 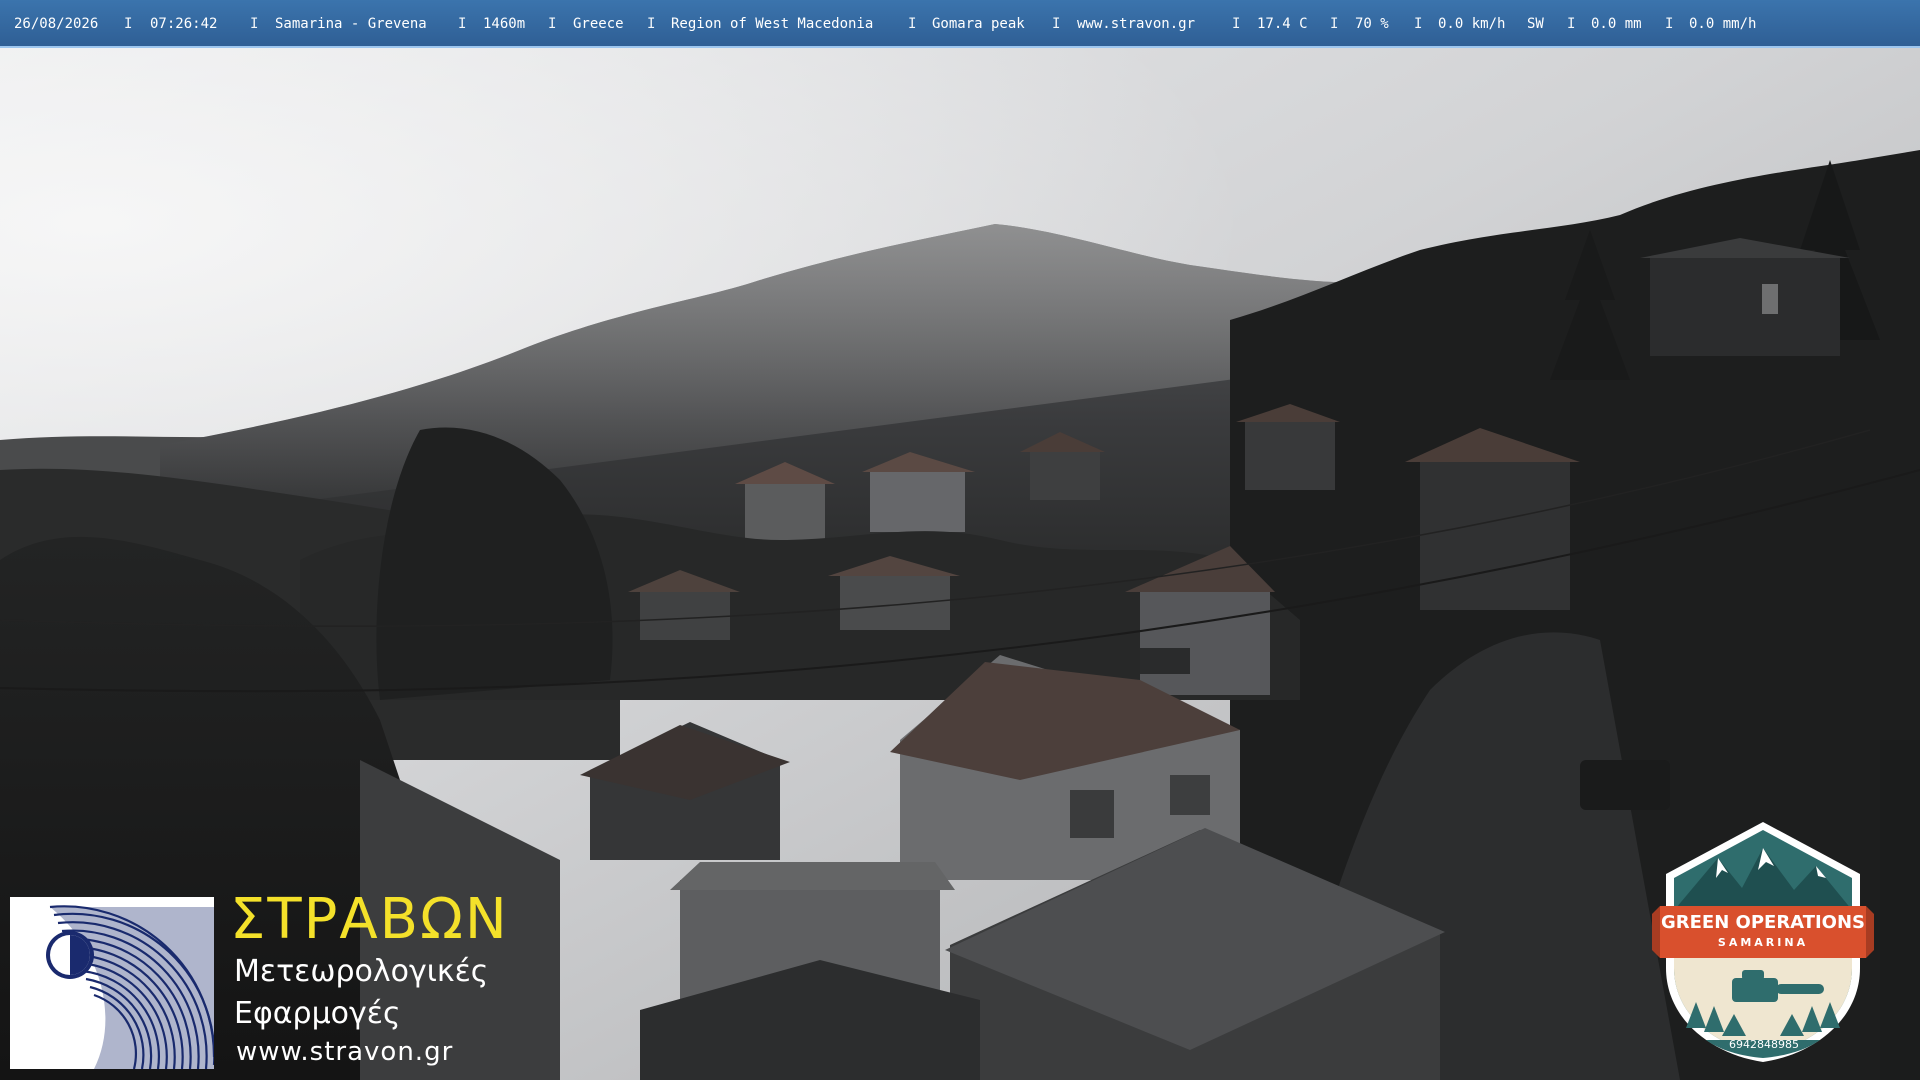 I want to click on temperature-text: 17.4 C, so click(x=1282, y=24).